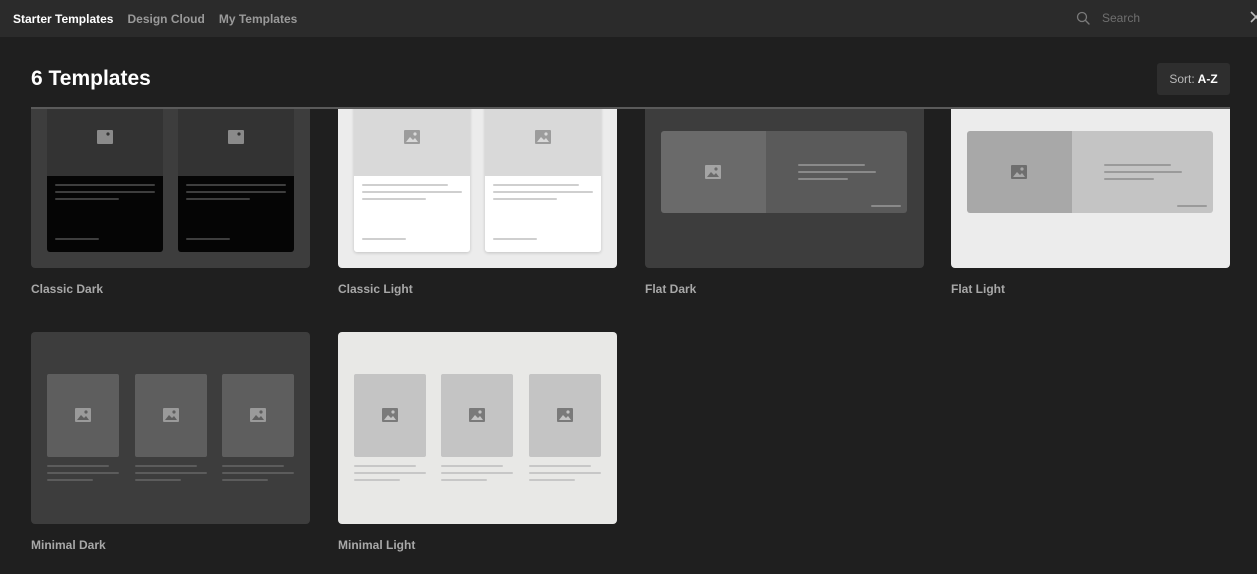  Describe the element at coordinates (1172, 18) in the screenshot. I see `search-input` at that location.